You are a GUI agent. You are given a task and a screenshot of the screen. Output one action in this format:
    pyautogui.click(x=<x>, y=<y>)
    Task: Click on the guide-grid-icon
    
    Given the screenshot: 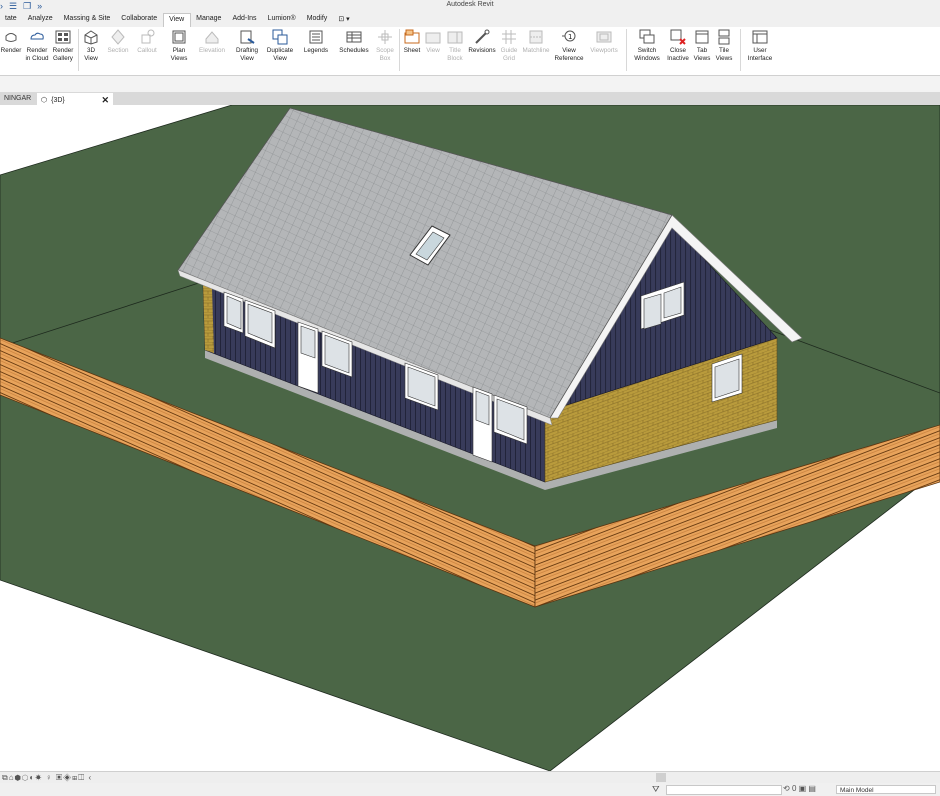 What is the action you would take?
    pyautogui.click(x=509, y=37)
    